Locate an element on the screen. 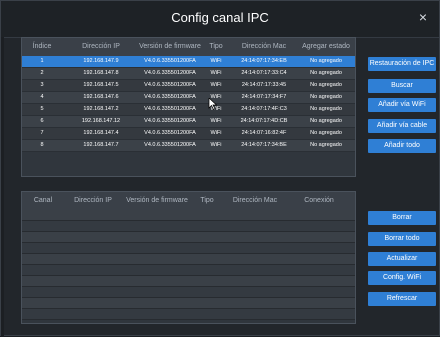 This screenshot has width=440, height=337. row-mac: 24:14:07:17:34:F7 is located at coordinates (264, 97).